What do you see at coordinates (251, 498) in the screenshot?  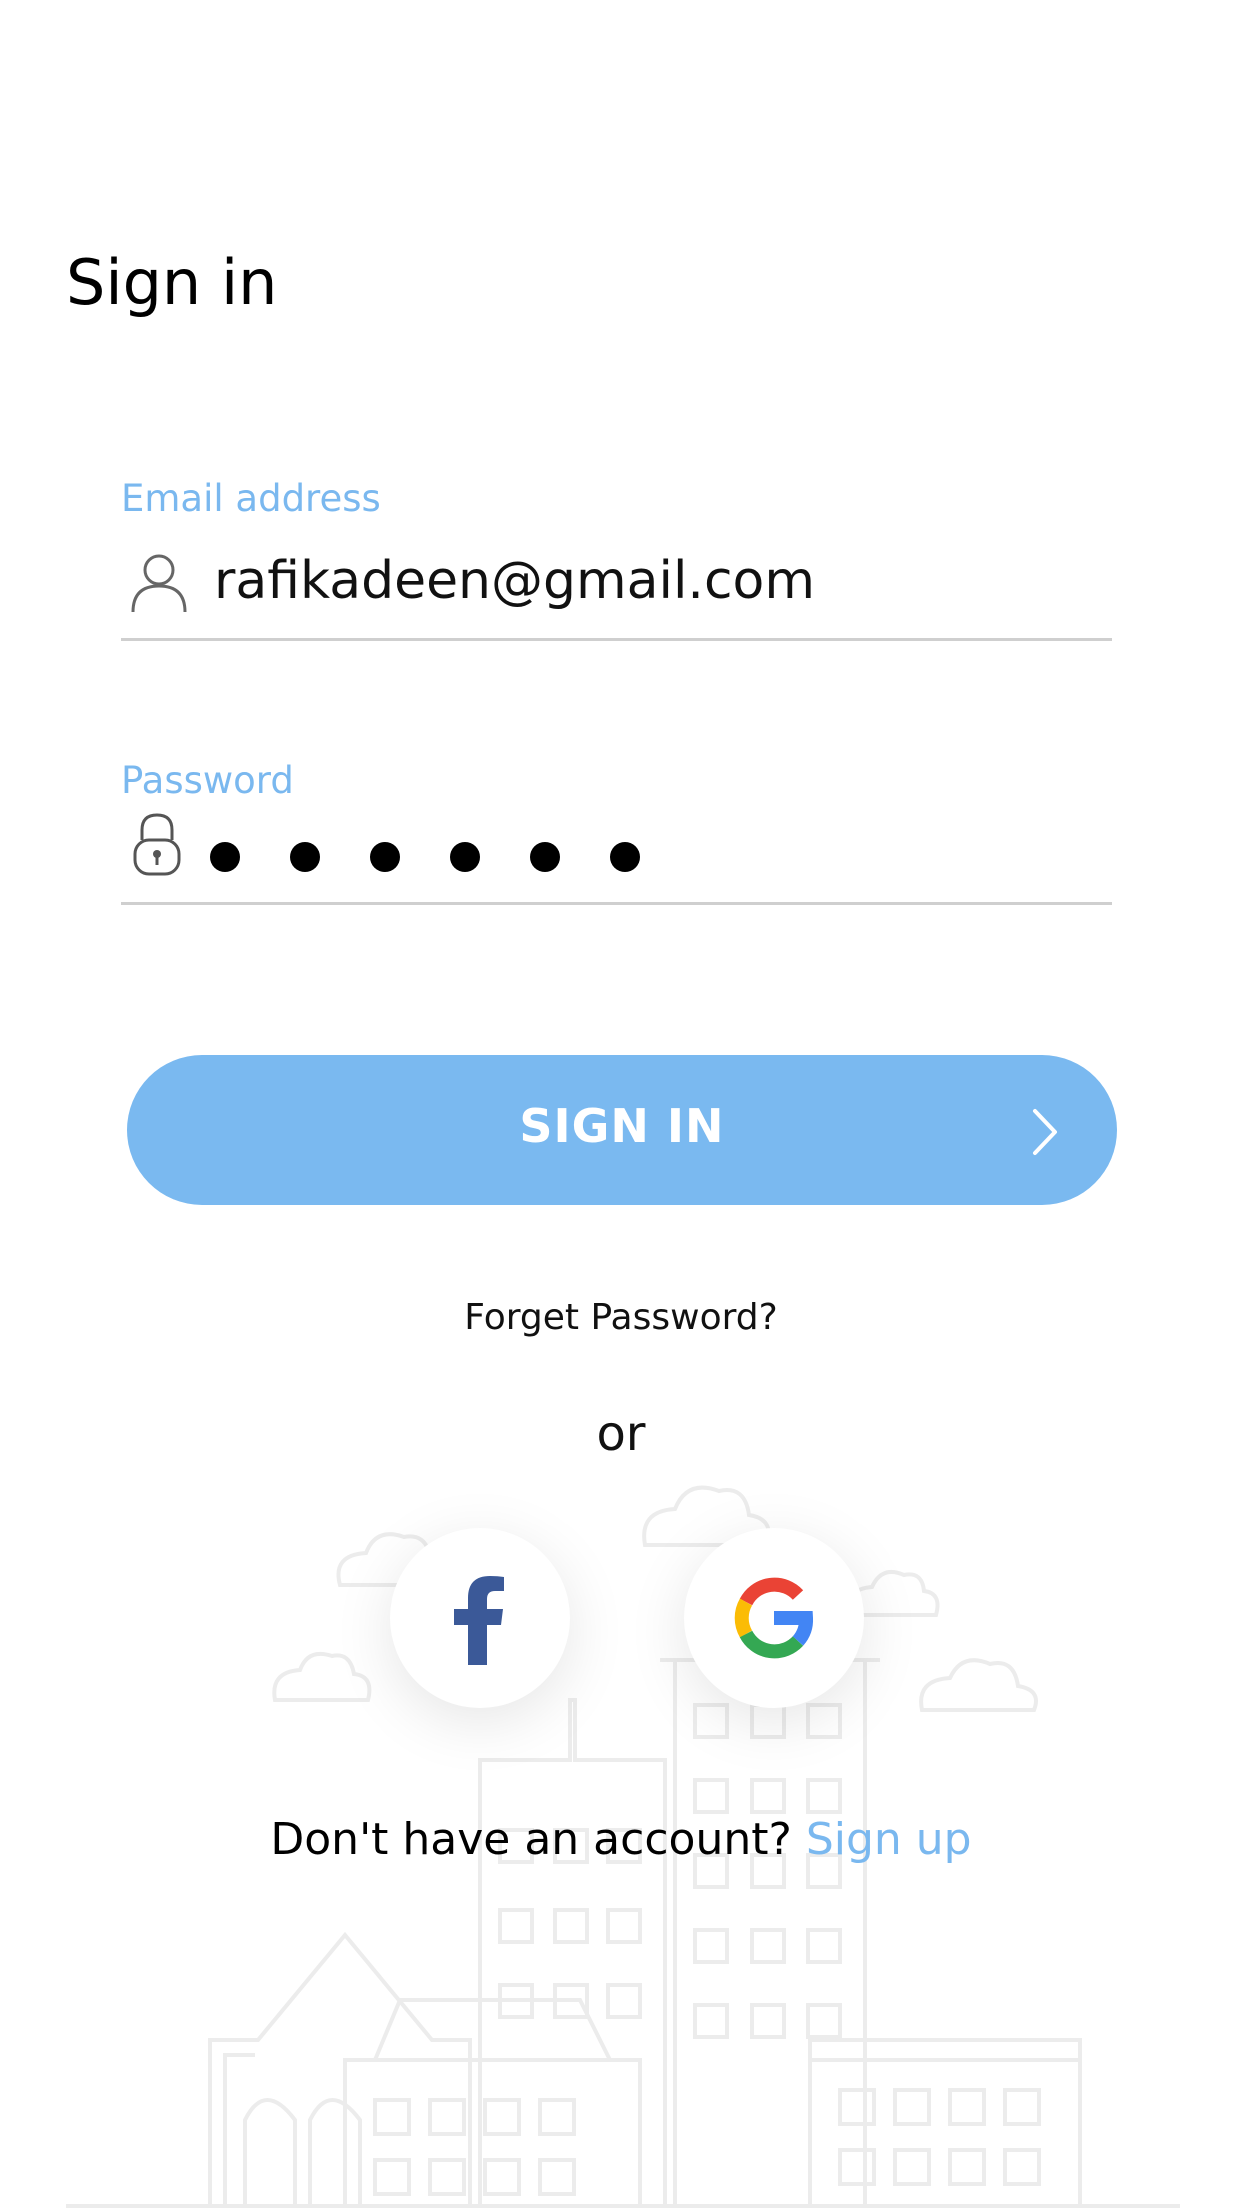 I see `email-label: Email address` at bounding box center [251, 498].